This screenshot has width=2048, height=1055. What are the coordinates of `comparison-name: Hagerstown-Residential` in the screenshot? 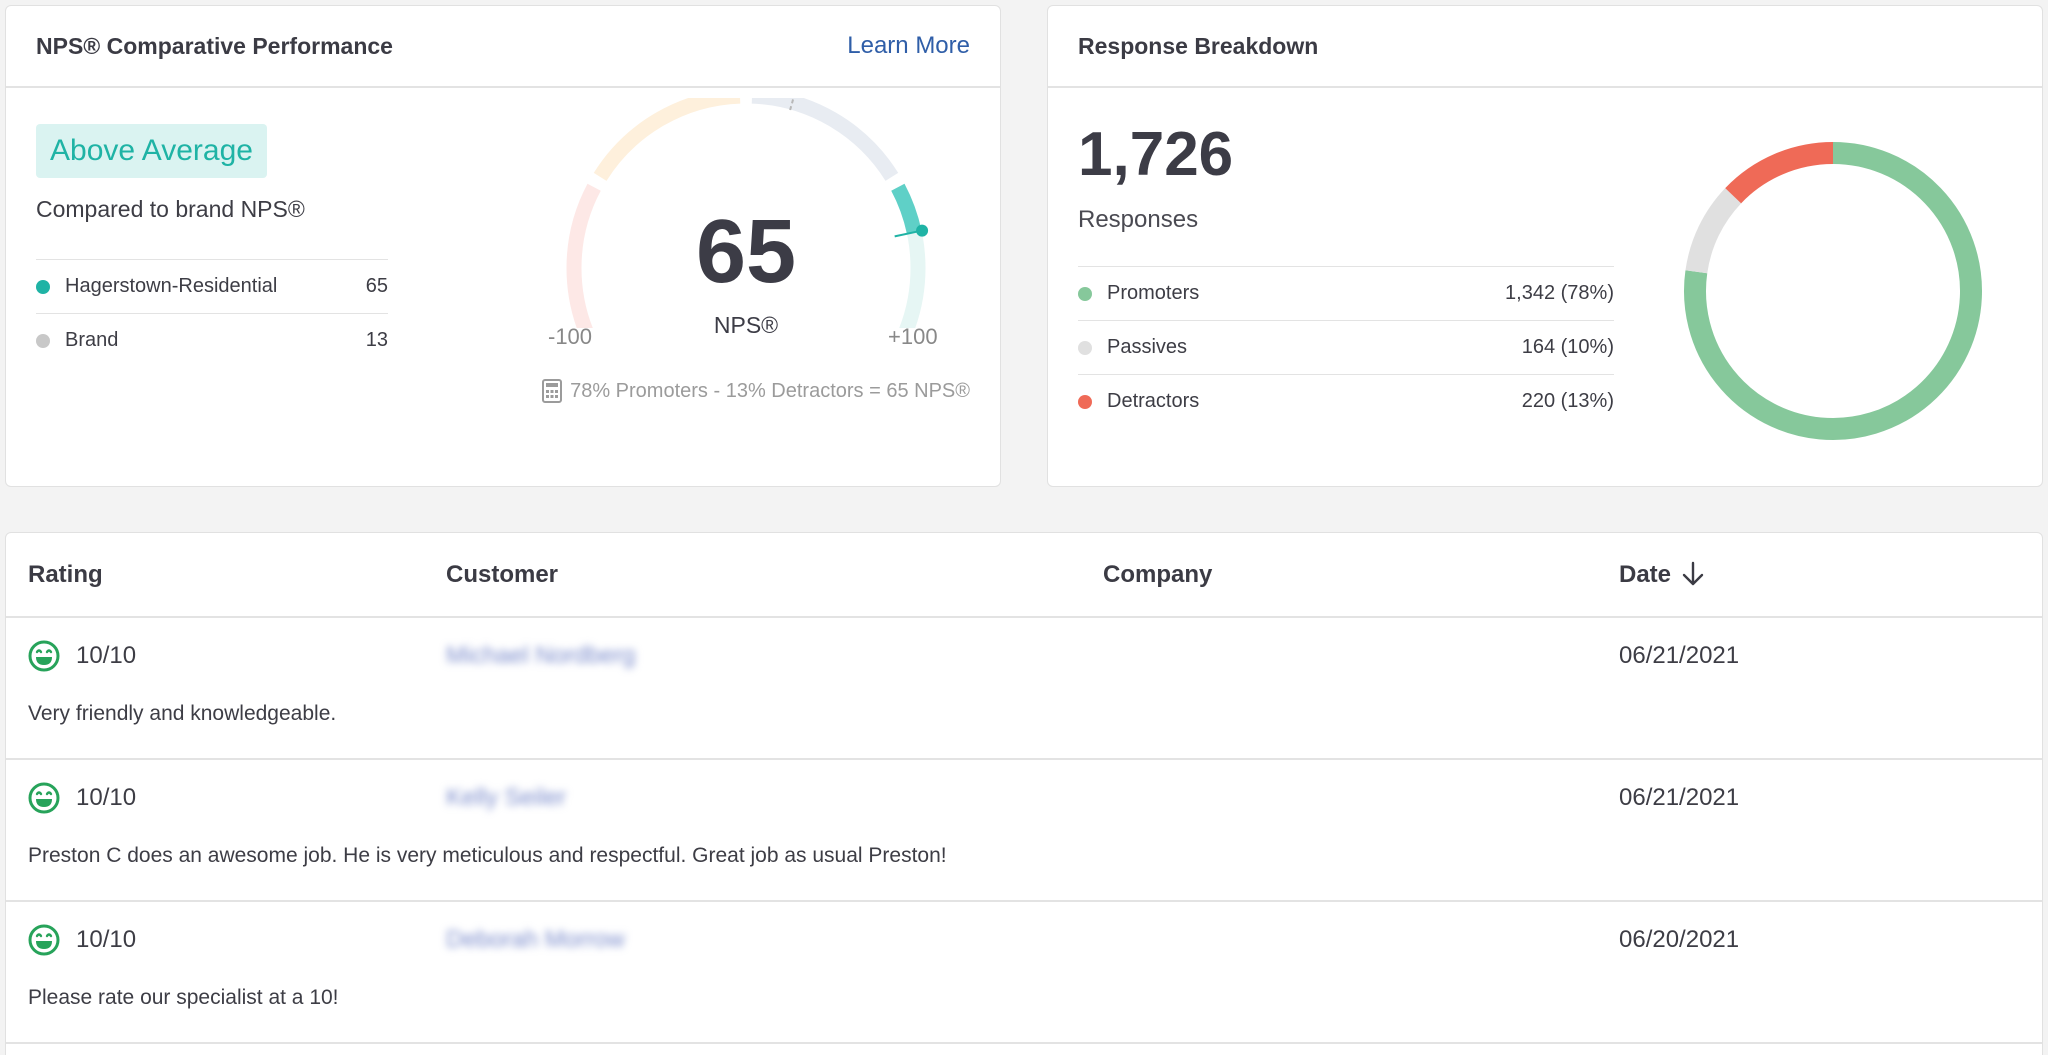 It's located at (171, 286).